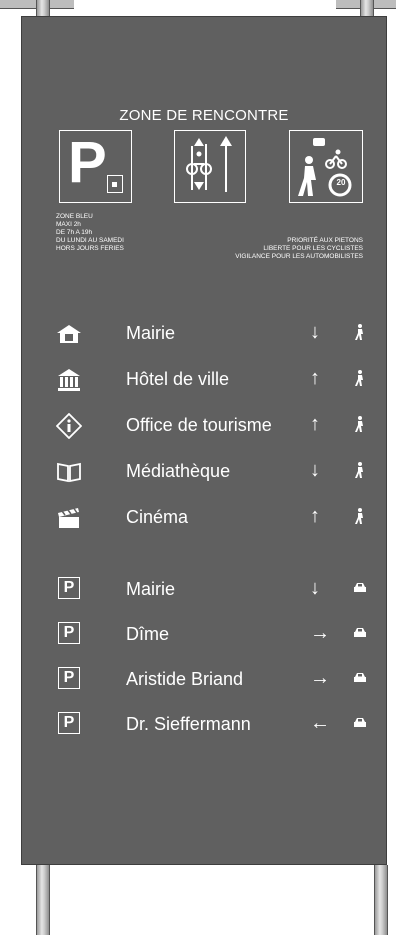  What do you see at coordinates (68, 224) in the screenshot?
I see `parking-rule-line: MAXI 2h` at bounding box center [68, 224].